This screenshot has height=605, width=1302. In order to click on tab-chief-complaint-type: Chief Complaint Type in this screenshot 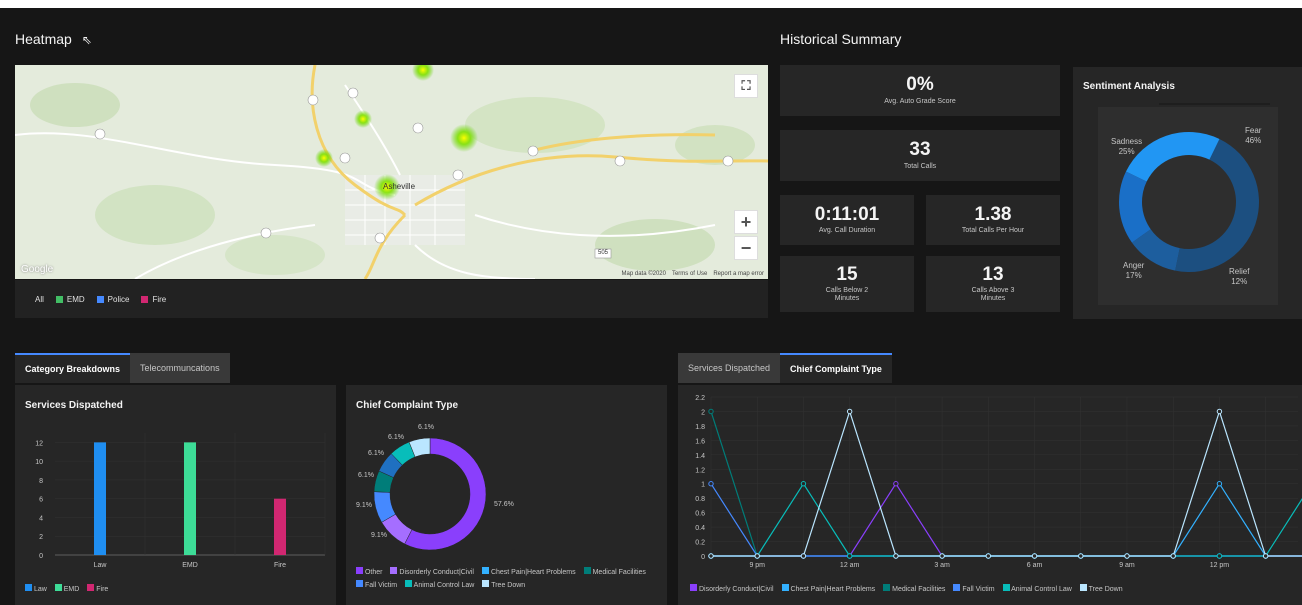, I will do `click(836, 368)`.